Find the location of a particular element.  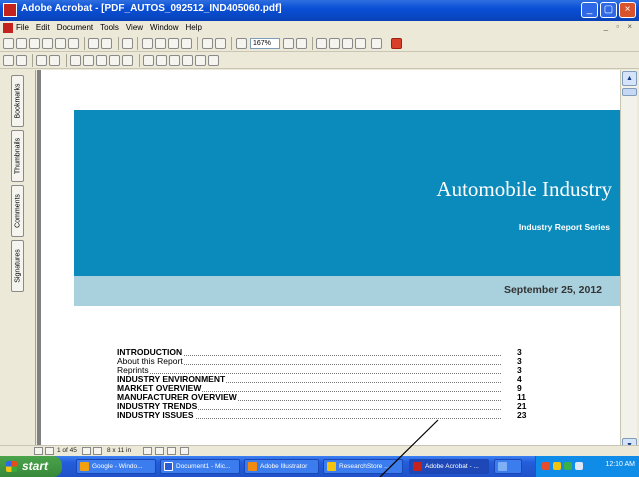

form-tool-icon is located at coordinates (148, 60).